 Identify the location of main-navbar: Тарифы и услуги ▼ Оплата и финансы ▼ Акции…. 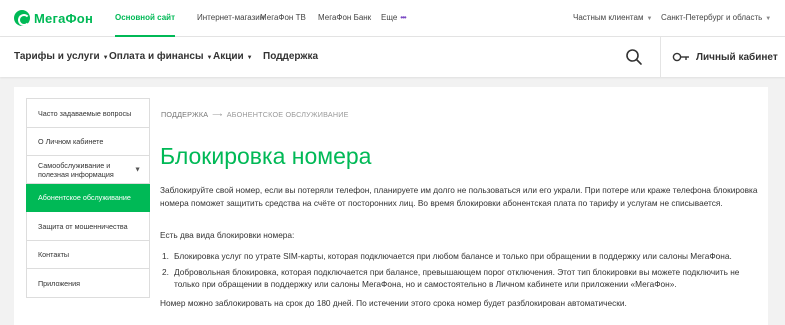
(392, 57).